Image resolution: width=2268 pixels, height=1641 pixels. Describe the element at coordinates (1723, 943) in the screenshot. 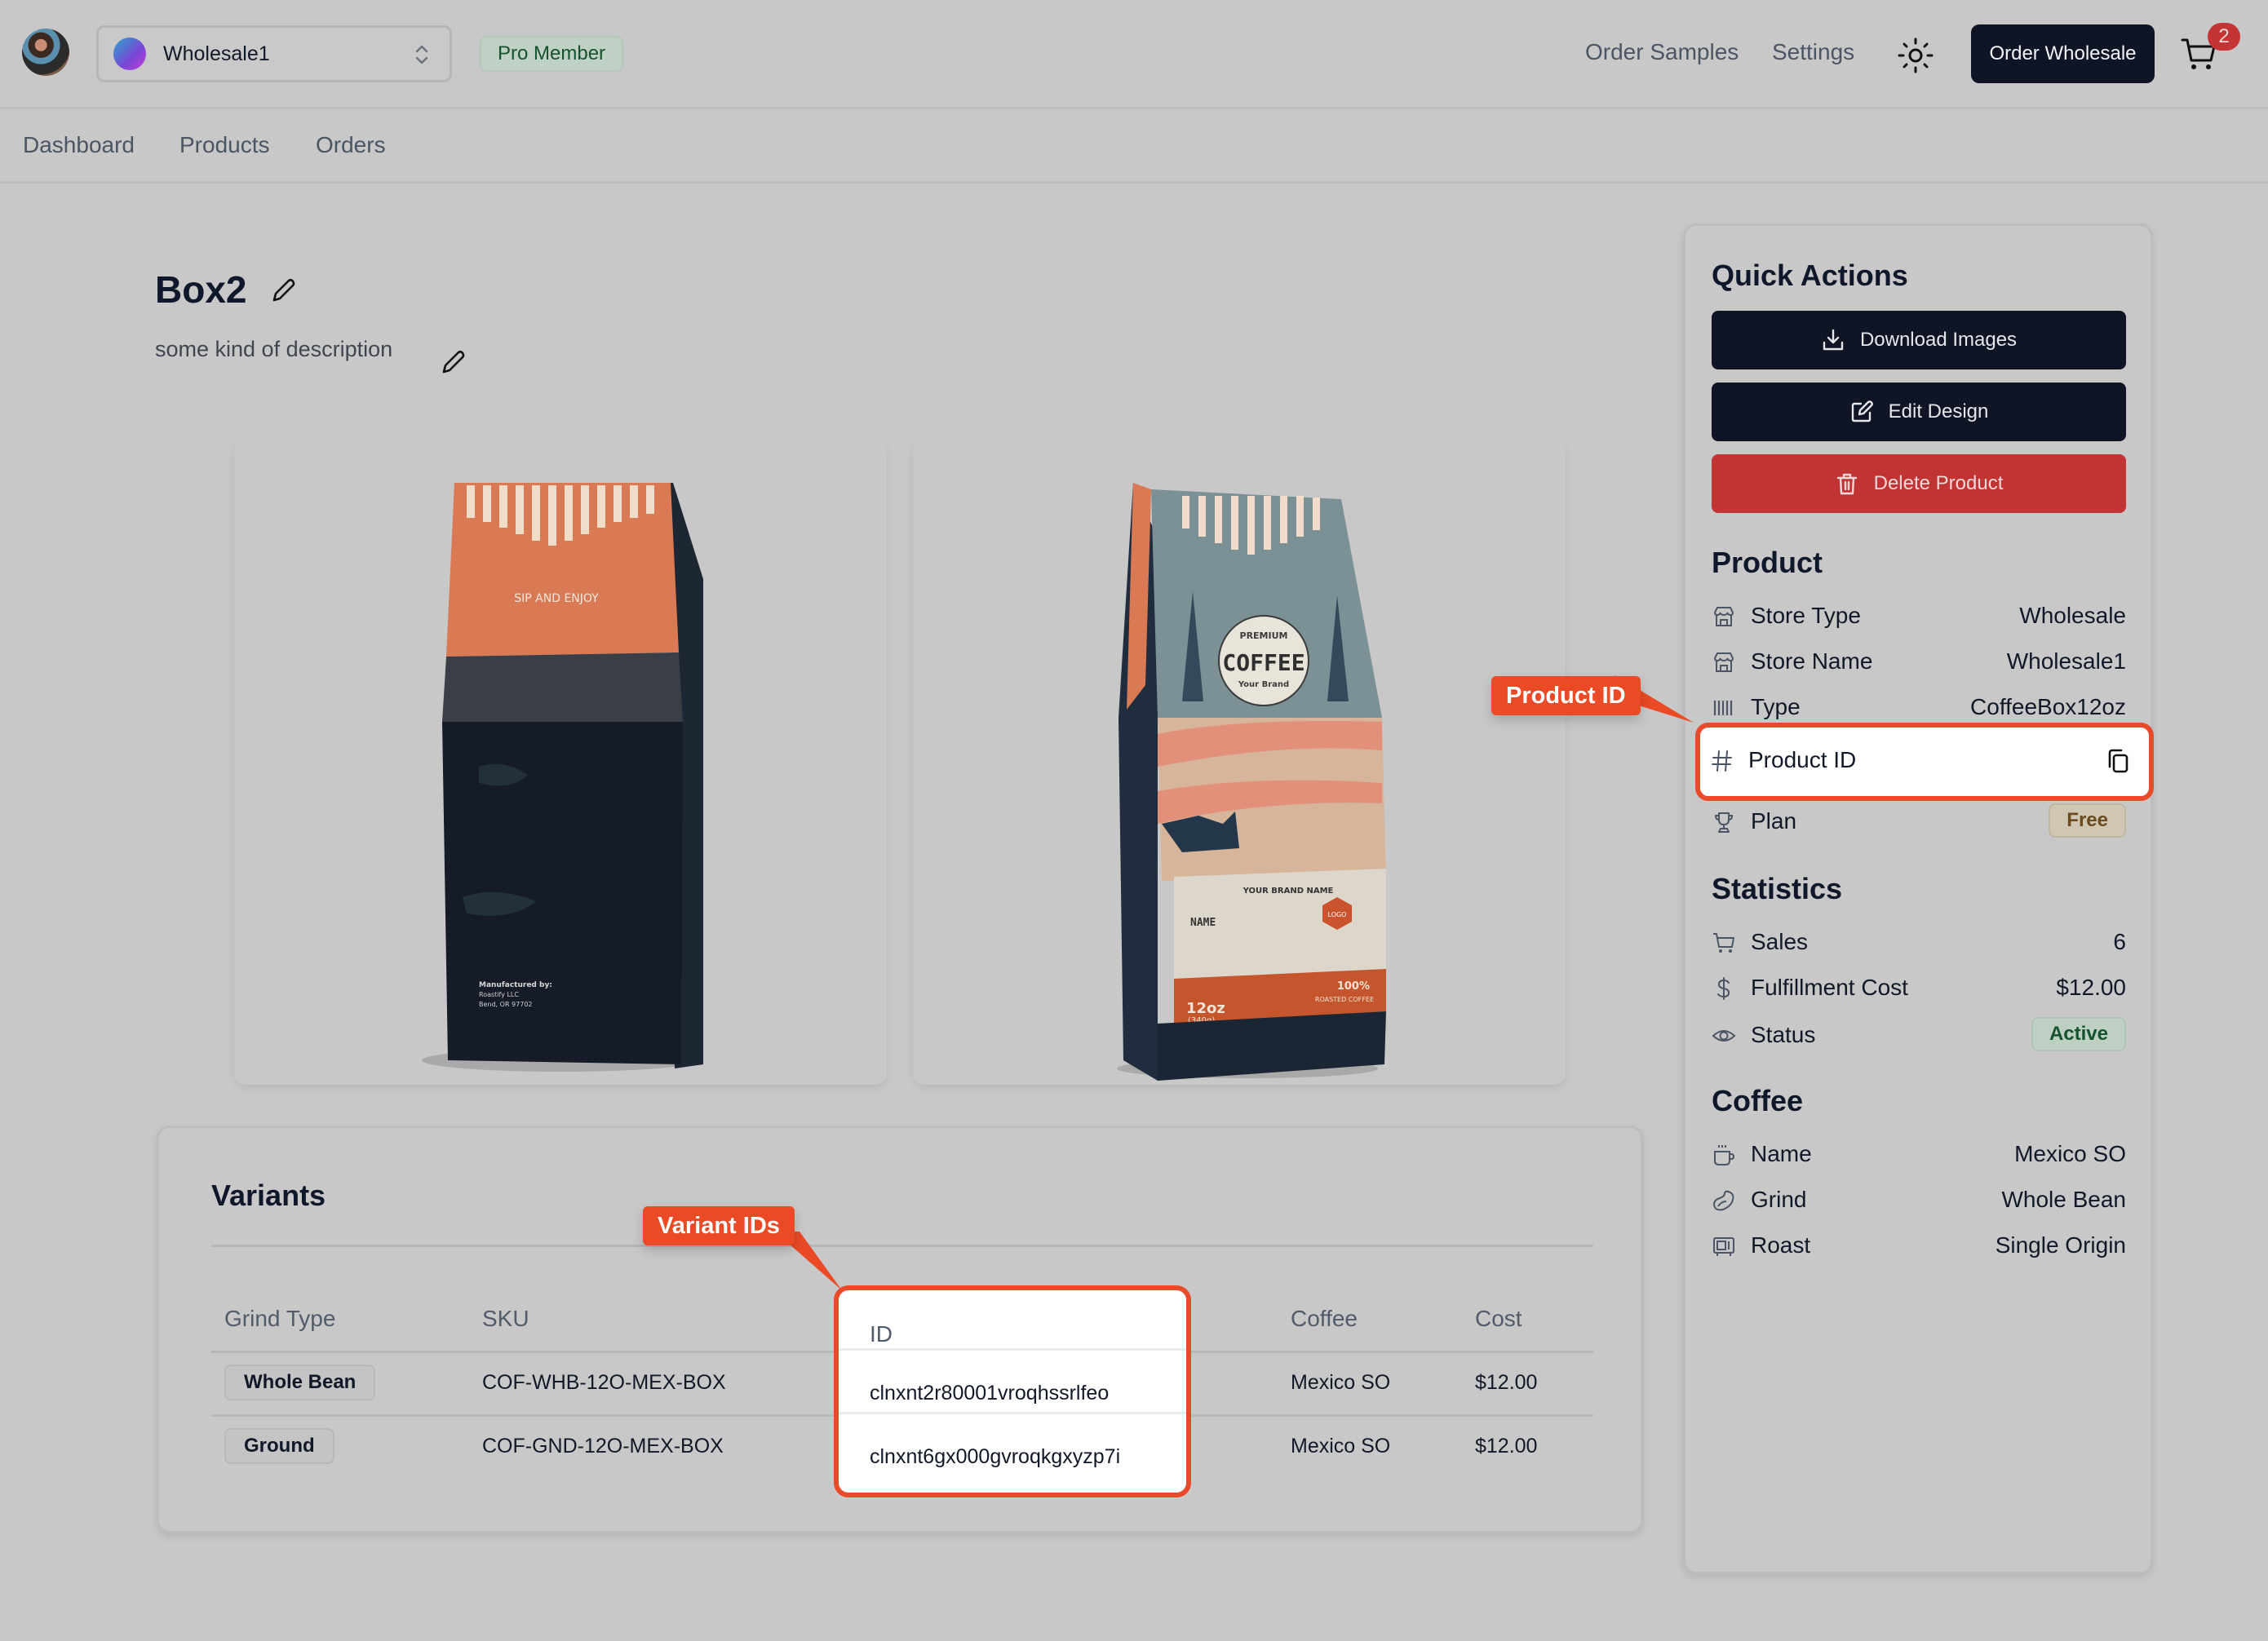

I see `cart-icon` at that location.